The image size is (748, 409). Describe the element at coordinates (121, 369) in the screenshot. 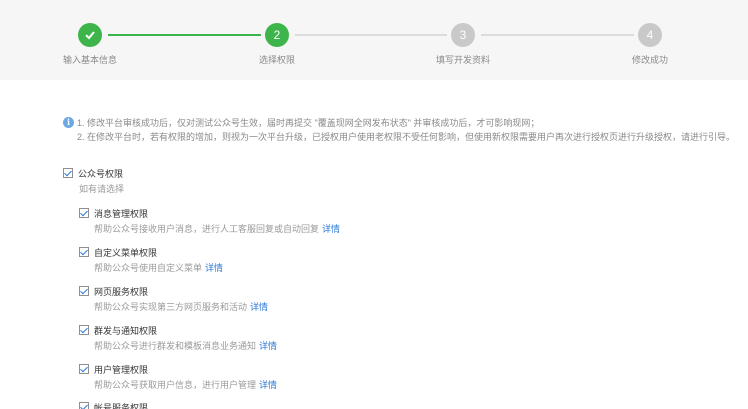

I see `permission-title: 用户管理权限` at that location.